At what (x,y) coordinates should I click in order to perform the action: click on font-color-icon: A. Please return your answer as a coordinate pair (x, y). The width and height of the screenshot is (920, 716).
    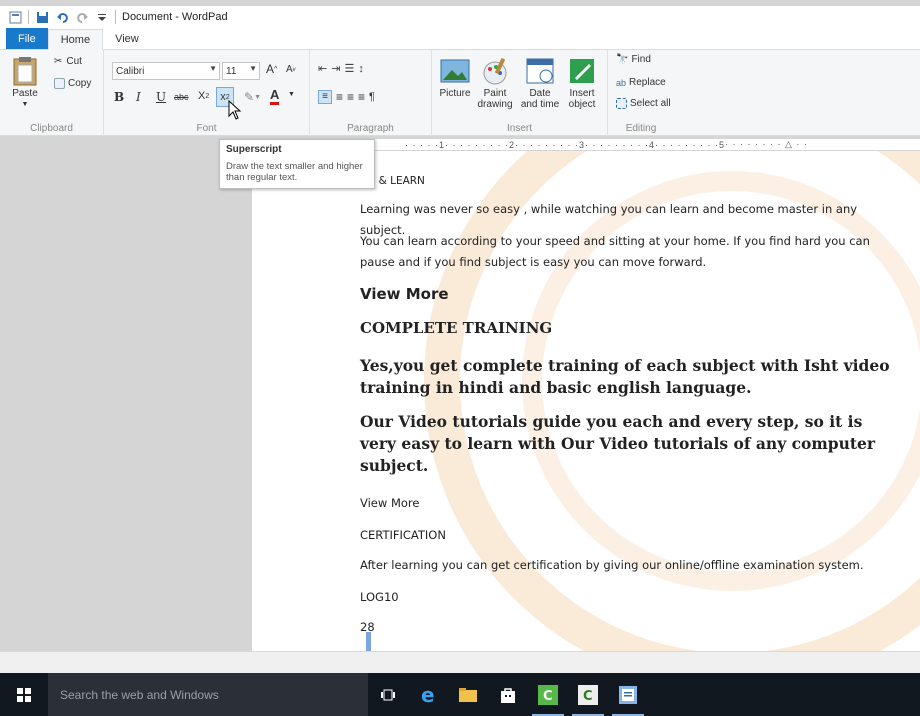
    Looking at the image, I should click on (275, 94).